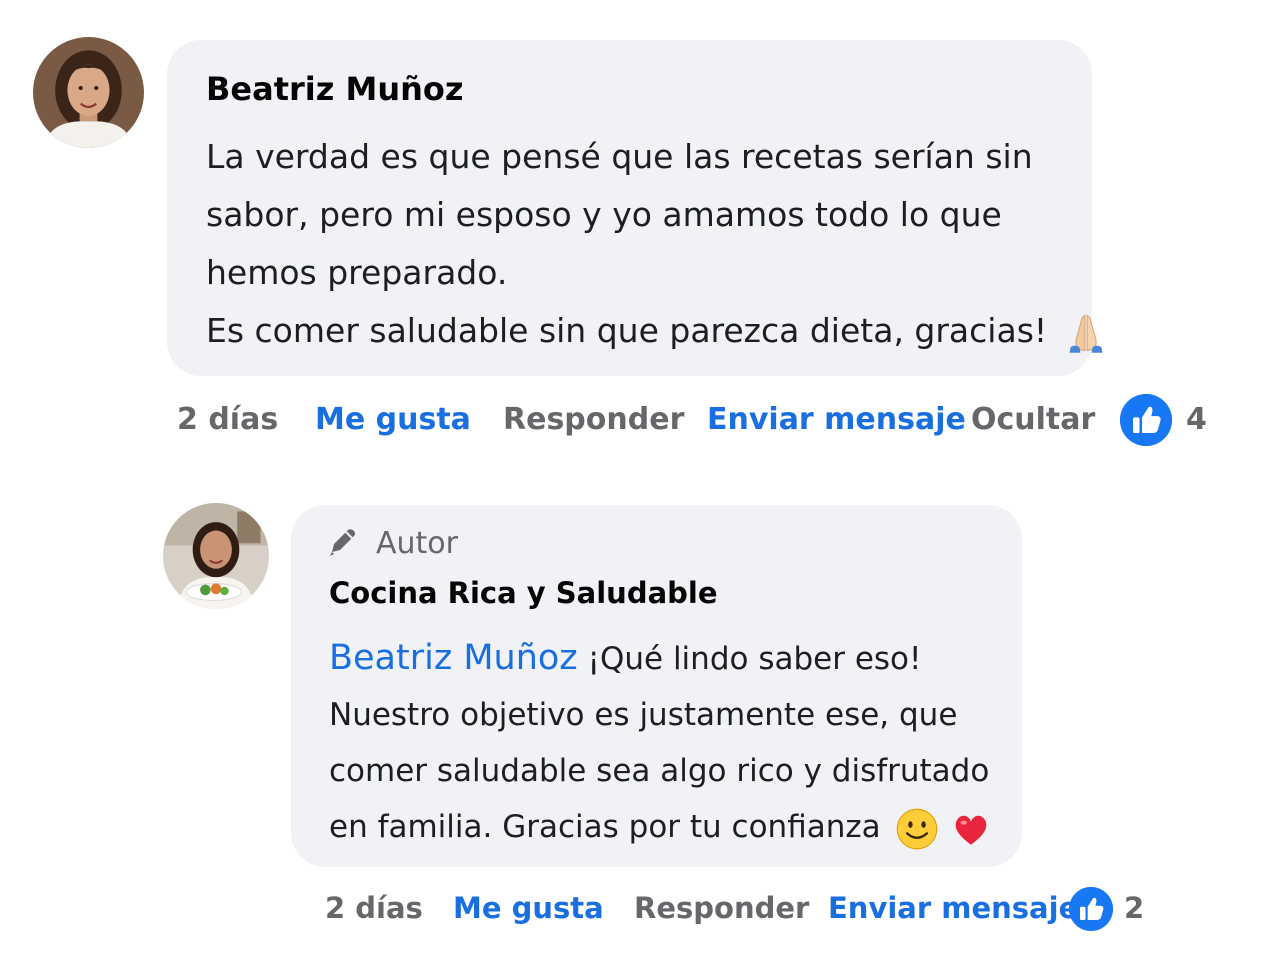 The width and height of the screenshot is (1280, 960). Describe the element at coordinates (216, 556) in the screenshot. I see `page-avatar` at that location.